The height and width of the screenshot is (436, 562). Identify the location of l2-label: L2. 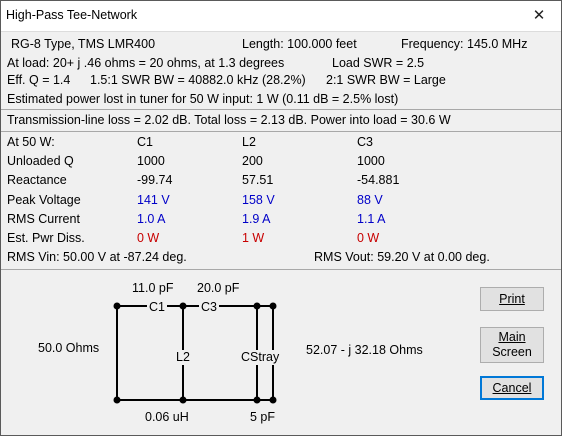
(183, 357).